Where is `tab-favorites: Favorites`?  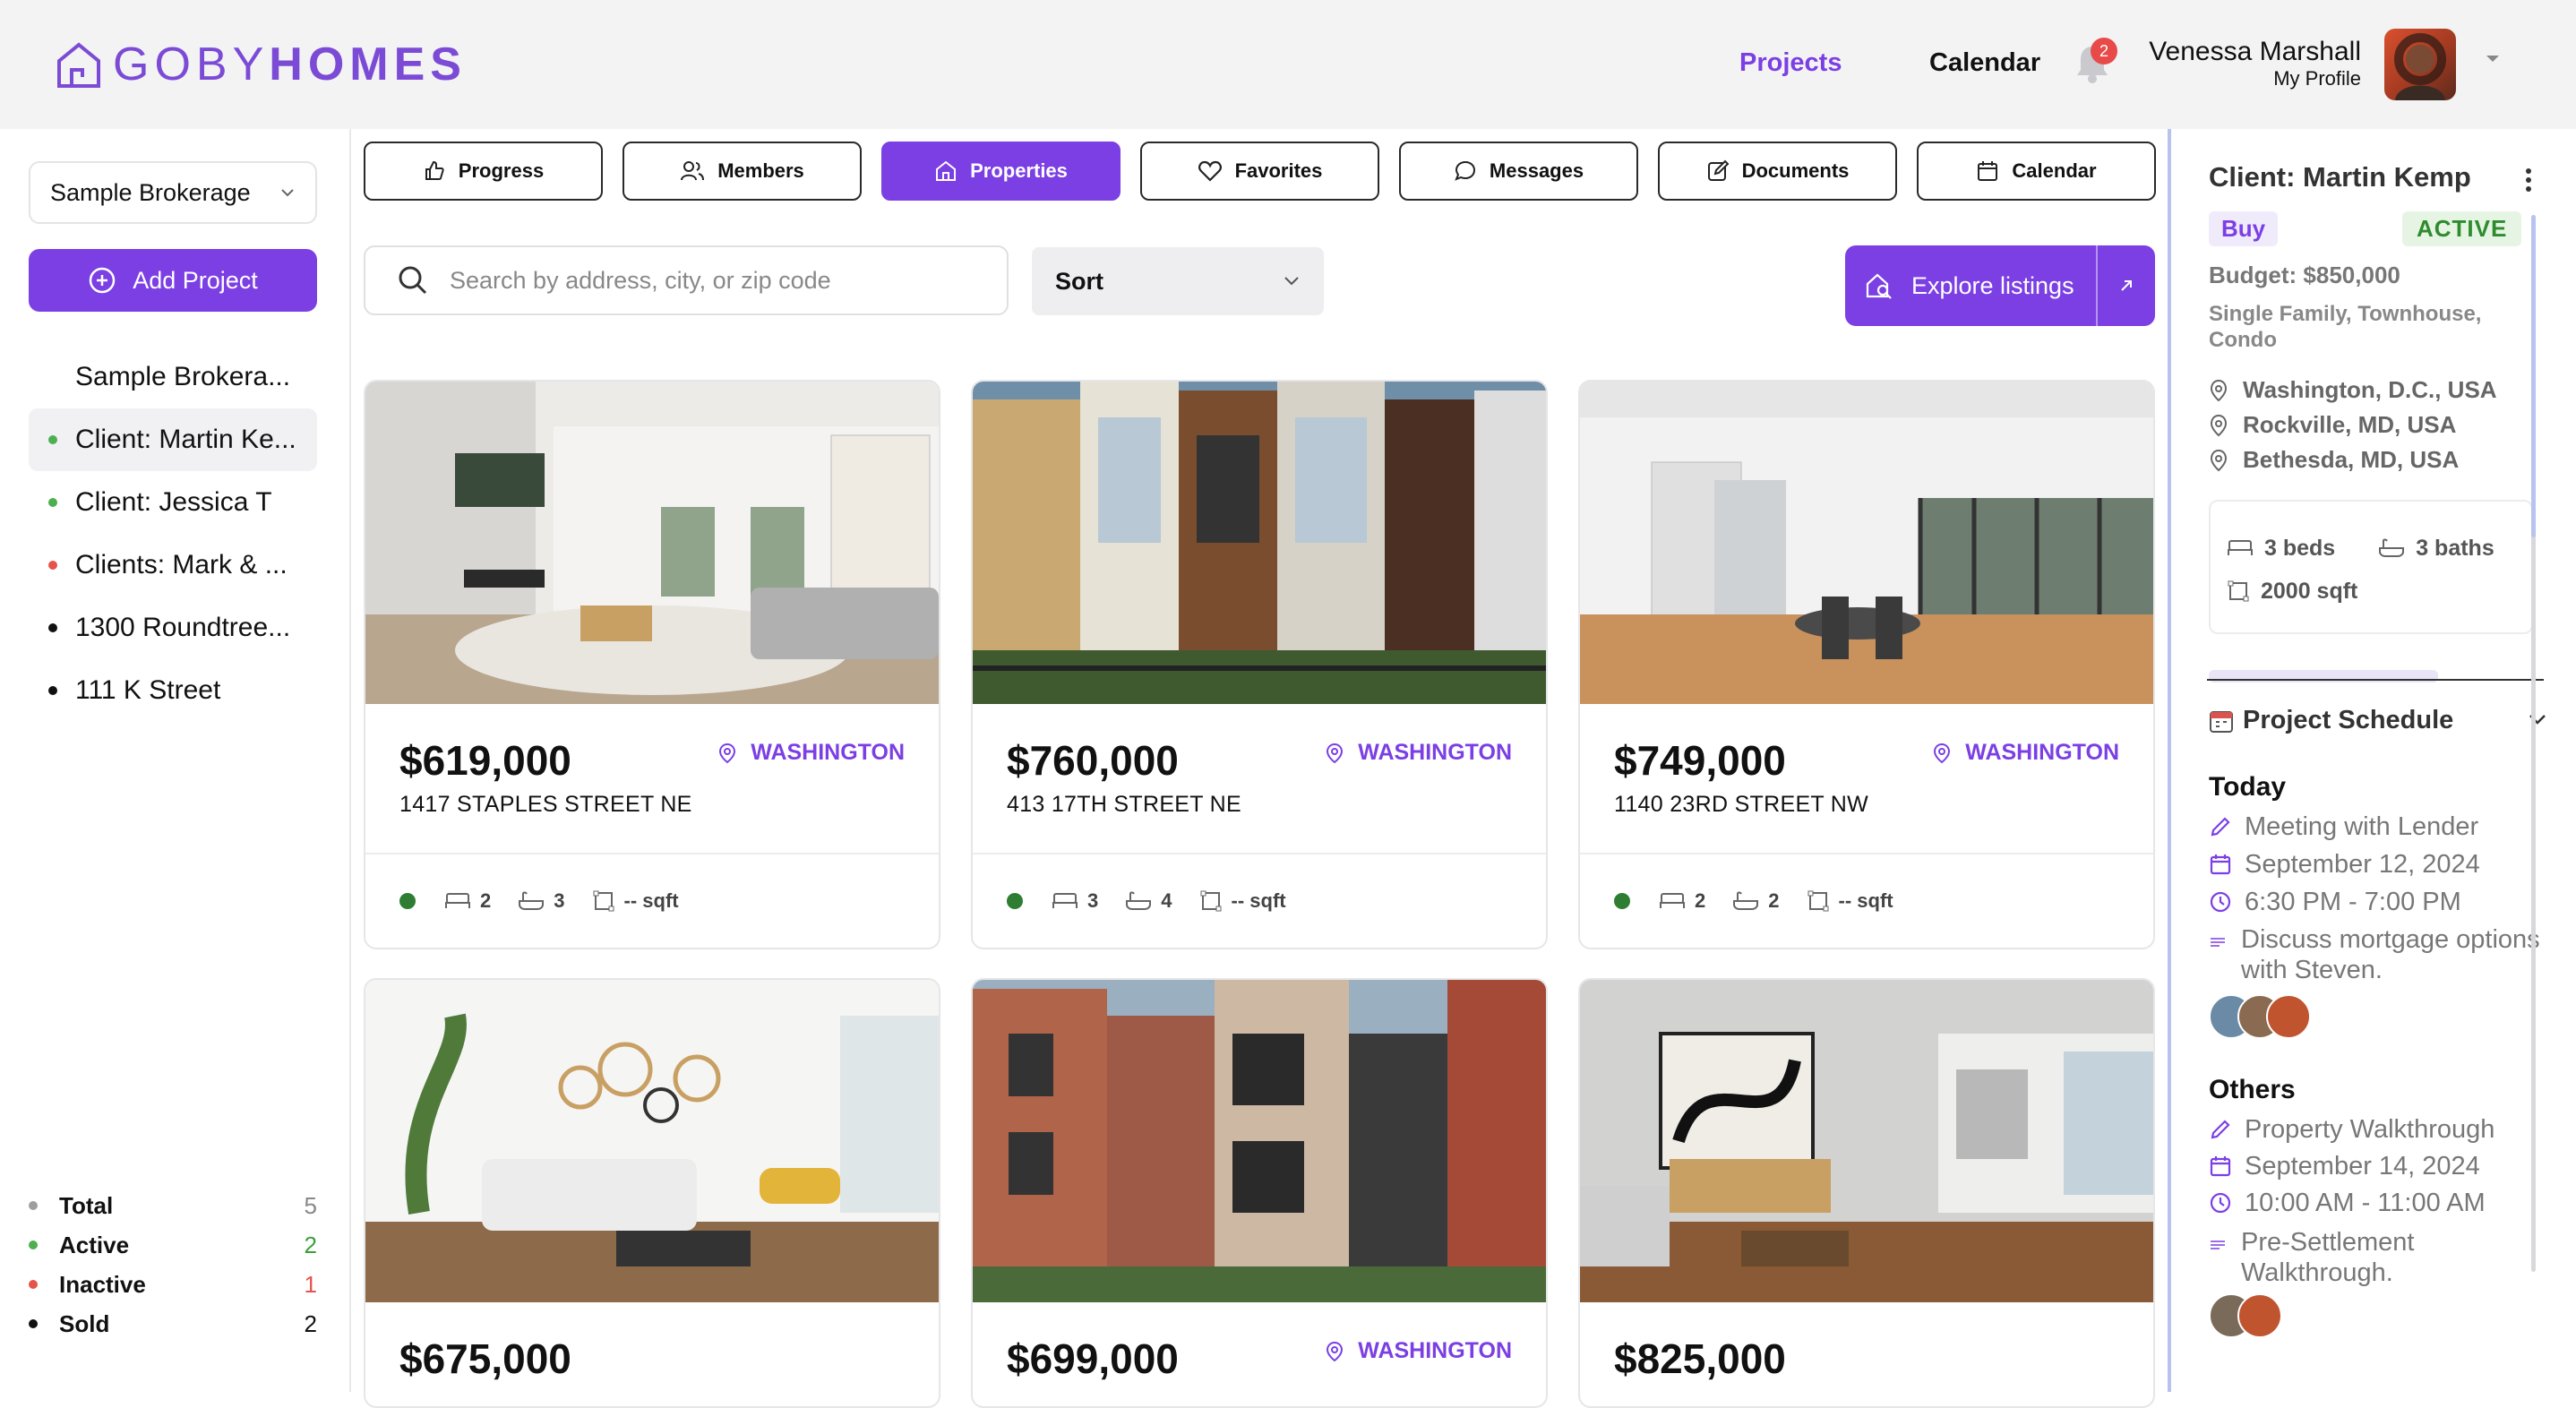
tab-favorites: Favorites is located at coordinates (1259, 171).